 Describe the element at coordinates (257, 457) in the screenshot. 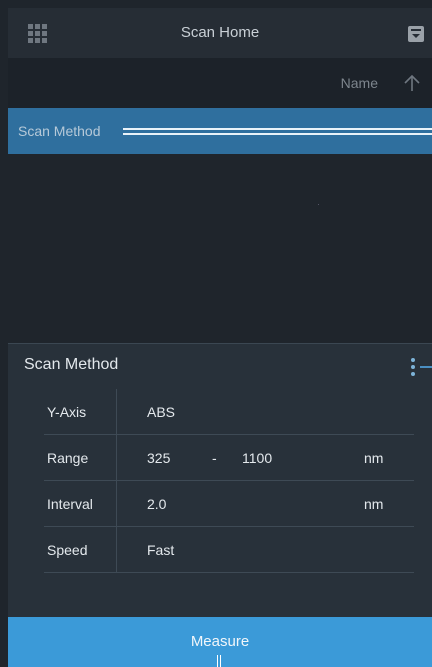

I see `range-end-value: 1100` at that location.